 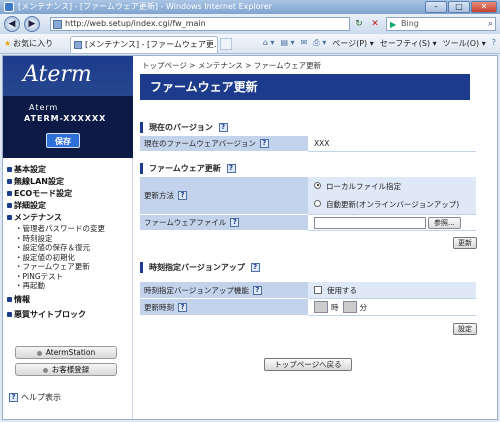 I want to click on sidebar-subitem-password: ・管理者パスワードの変更, so click(x=69, y=229).